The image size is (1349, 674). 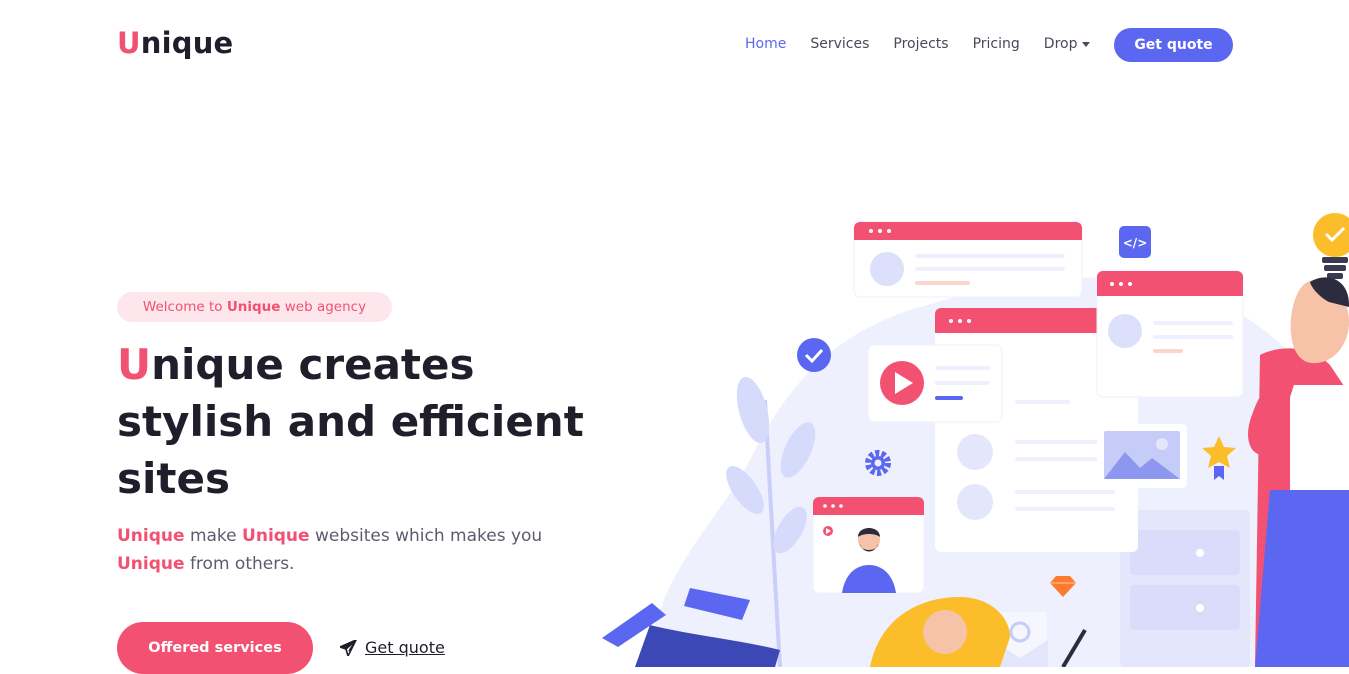 I want to click on code-icon: </>, so click(x=1135, y=242).